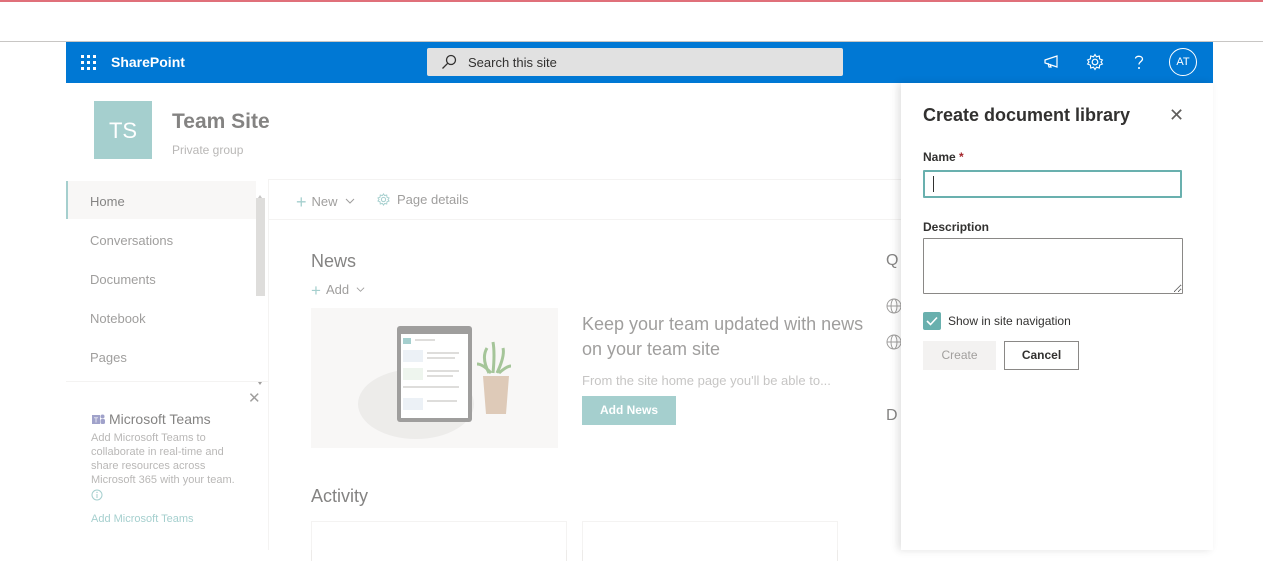  What do you see at coordinates (956, 227) in the screenshot?
I see `description-label: Description` at bounding box center [956, 227].